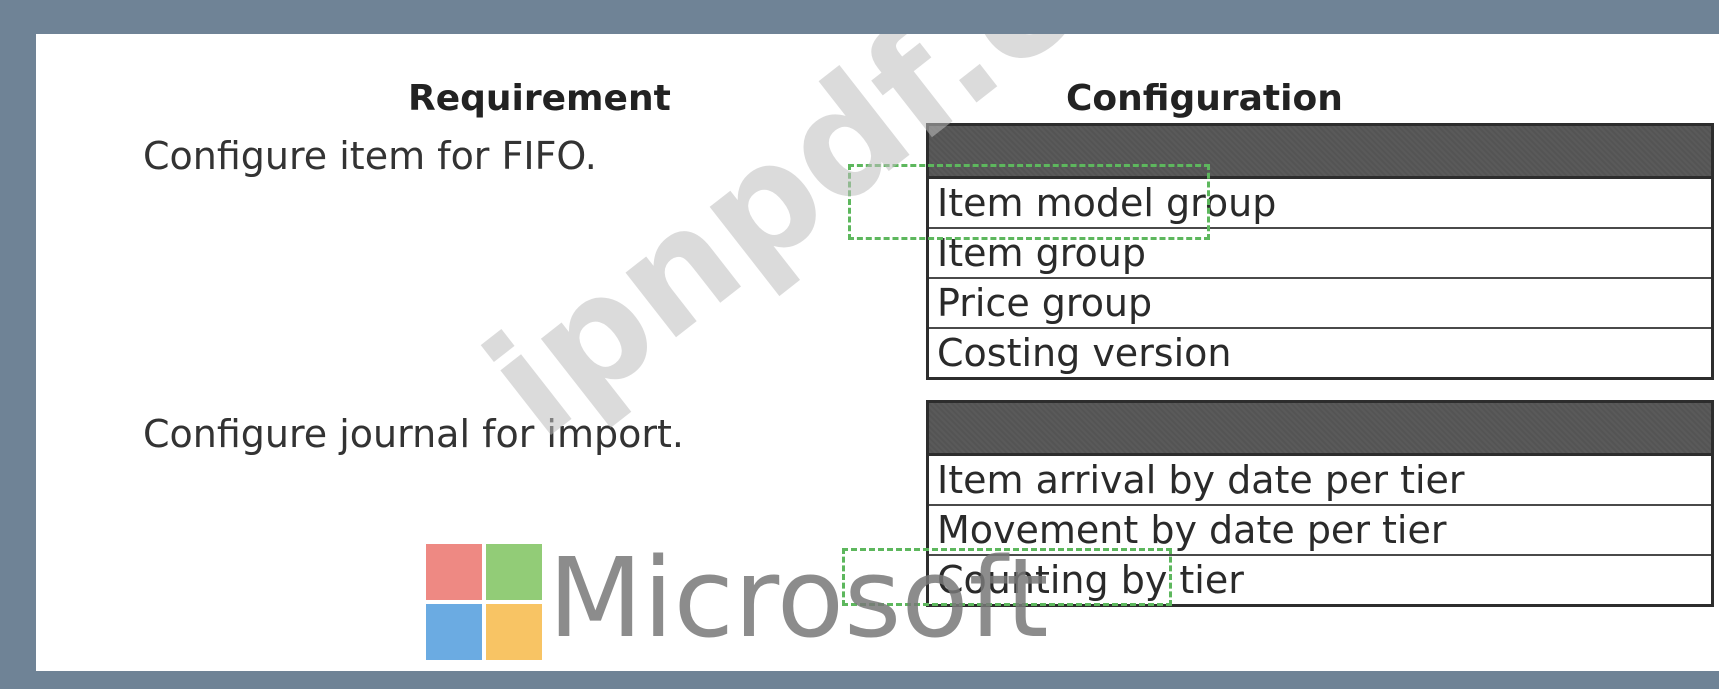 Image resolution: width=1719 pixels, height=689 pixels. Describe the element at coordinates (454, 632) in the screenshot. I see `logo-square-blue` at that location.